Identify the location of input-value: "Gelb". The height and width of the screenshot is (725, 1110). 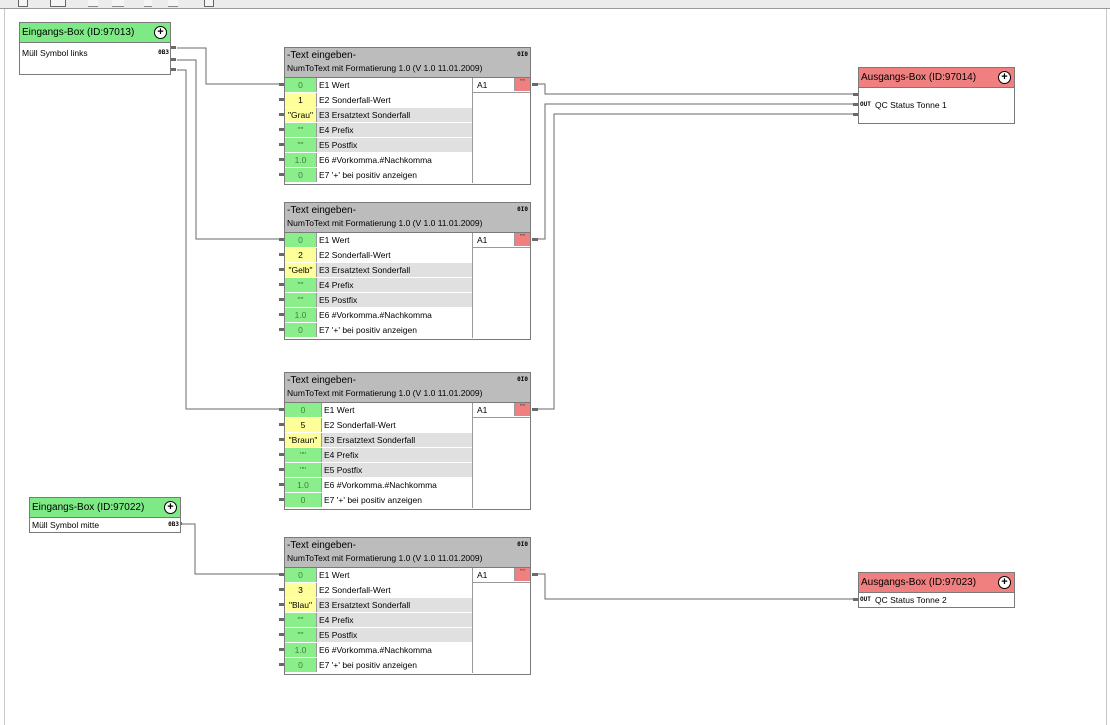
(301, 270).